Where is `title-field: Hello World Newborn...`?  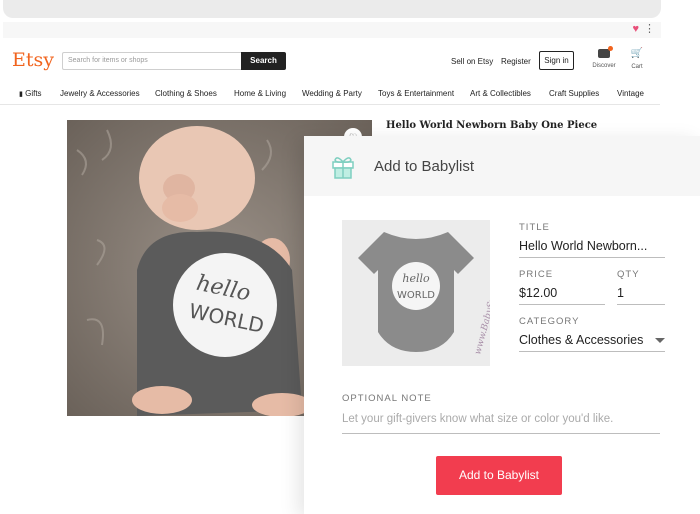
title-field: Hello World Newborn... is located at coordinates (583, 246).